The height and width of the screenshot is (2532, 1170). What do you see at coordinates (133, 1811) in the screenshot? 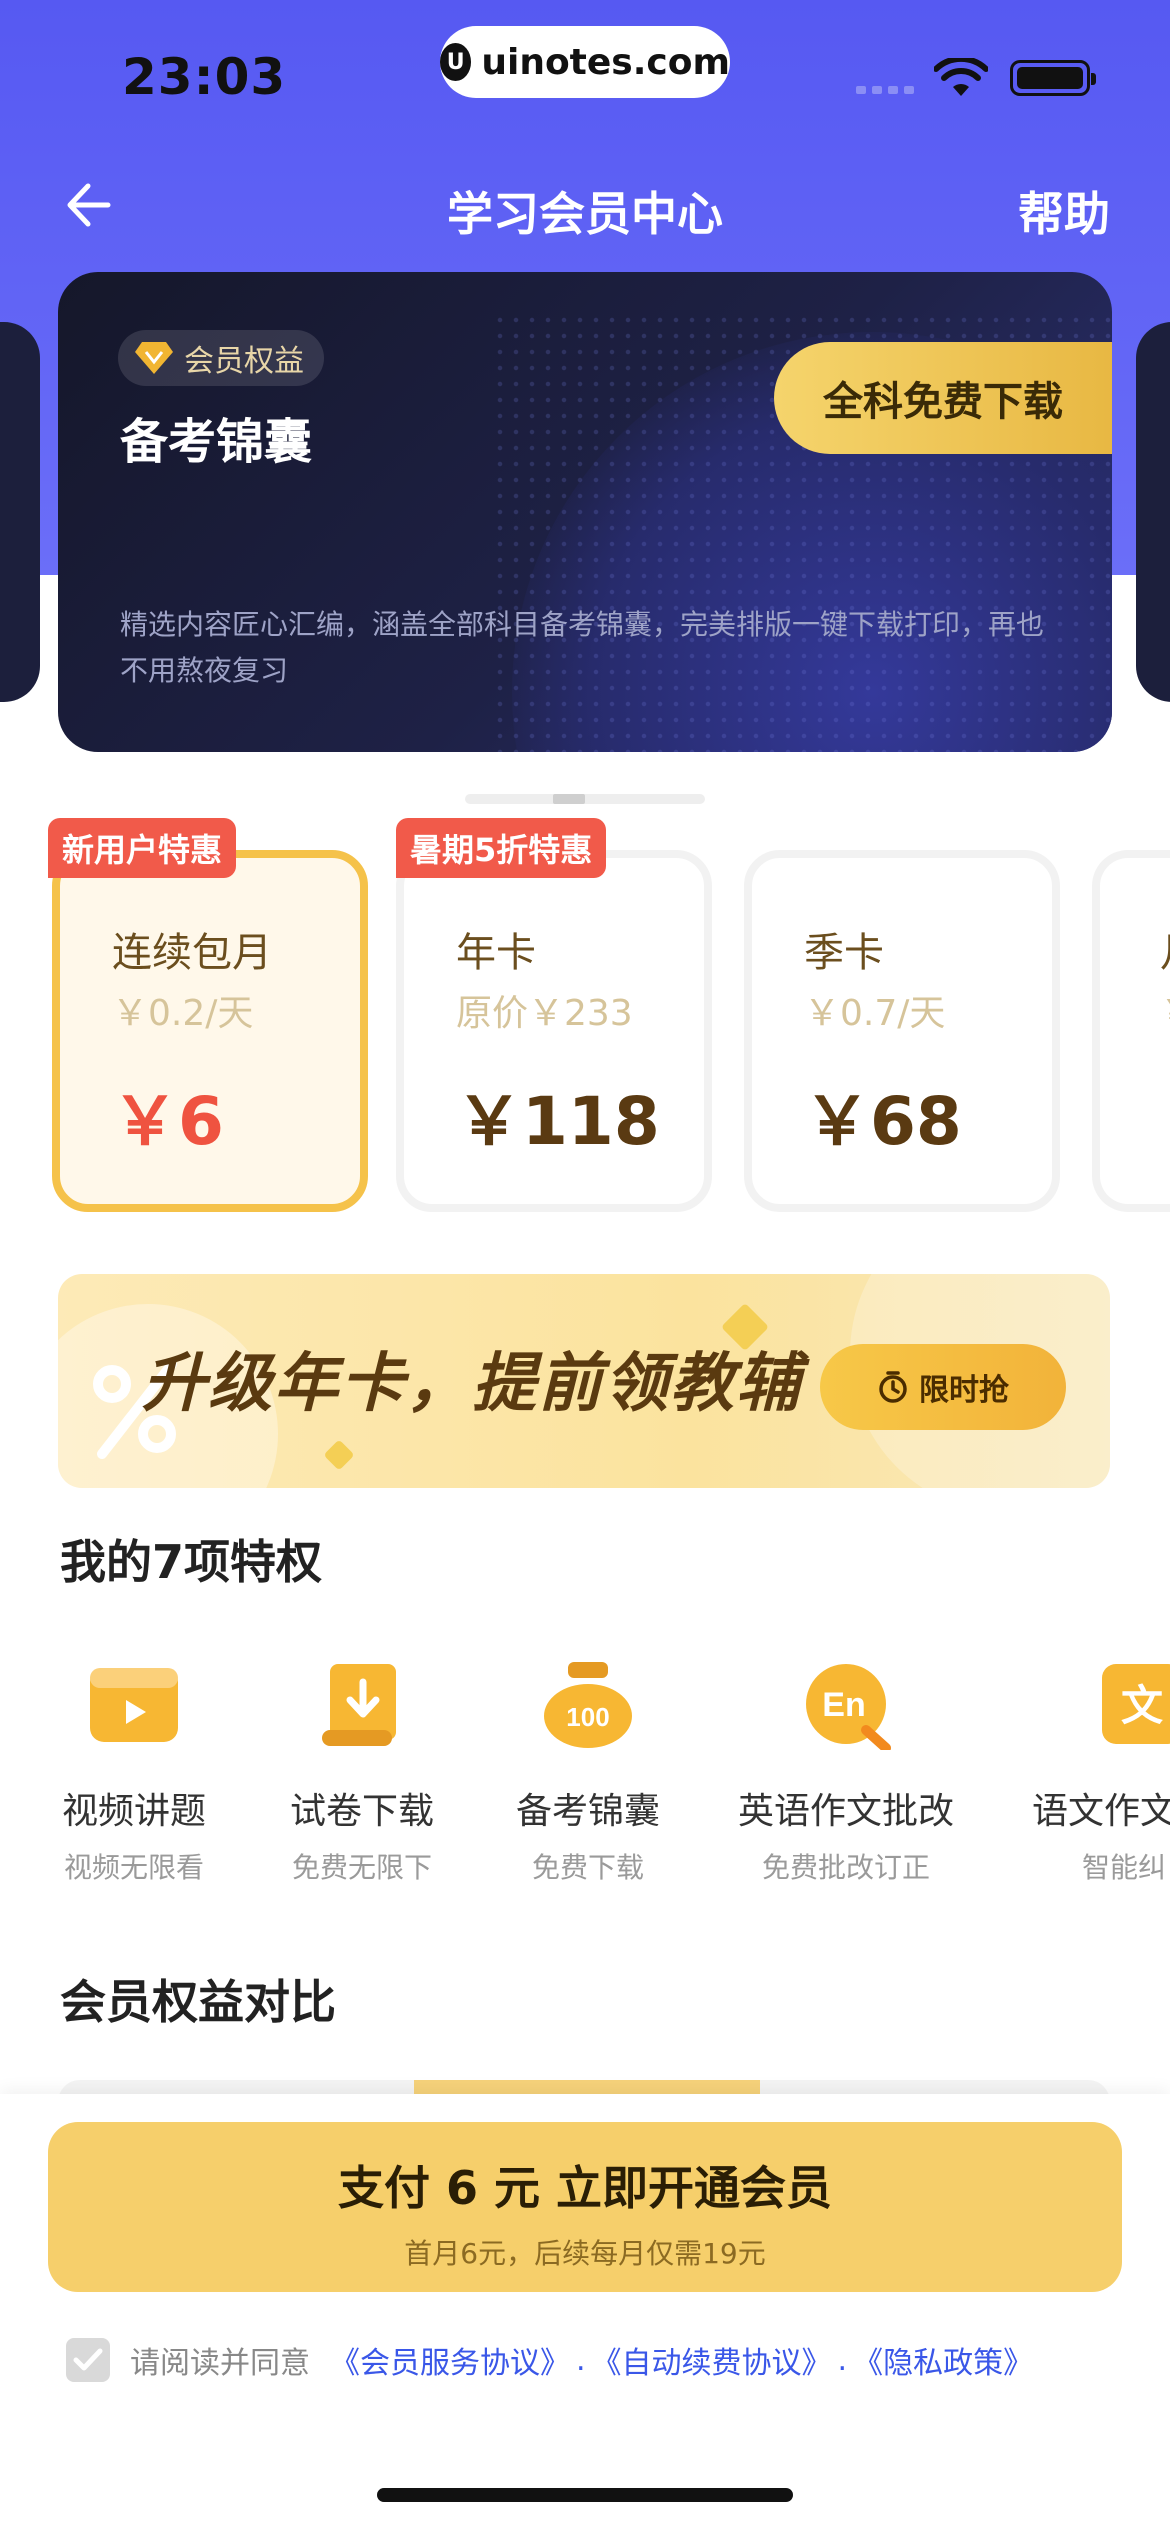
I see `privilege-title: 视频讲题` at bounding box center [133, 1811].